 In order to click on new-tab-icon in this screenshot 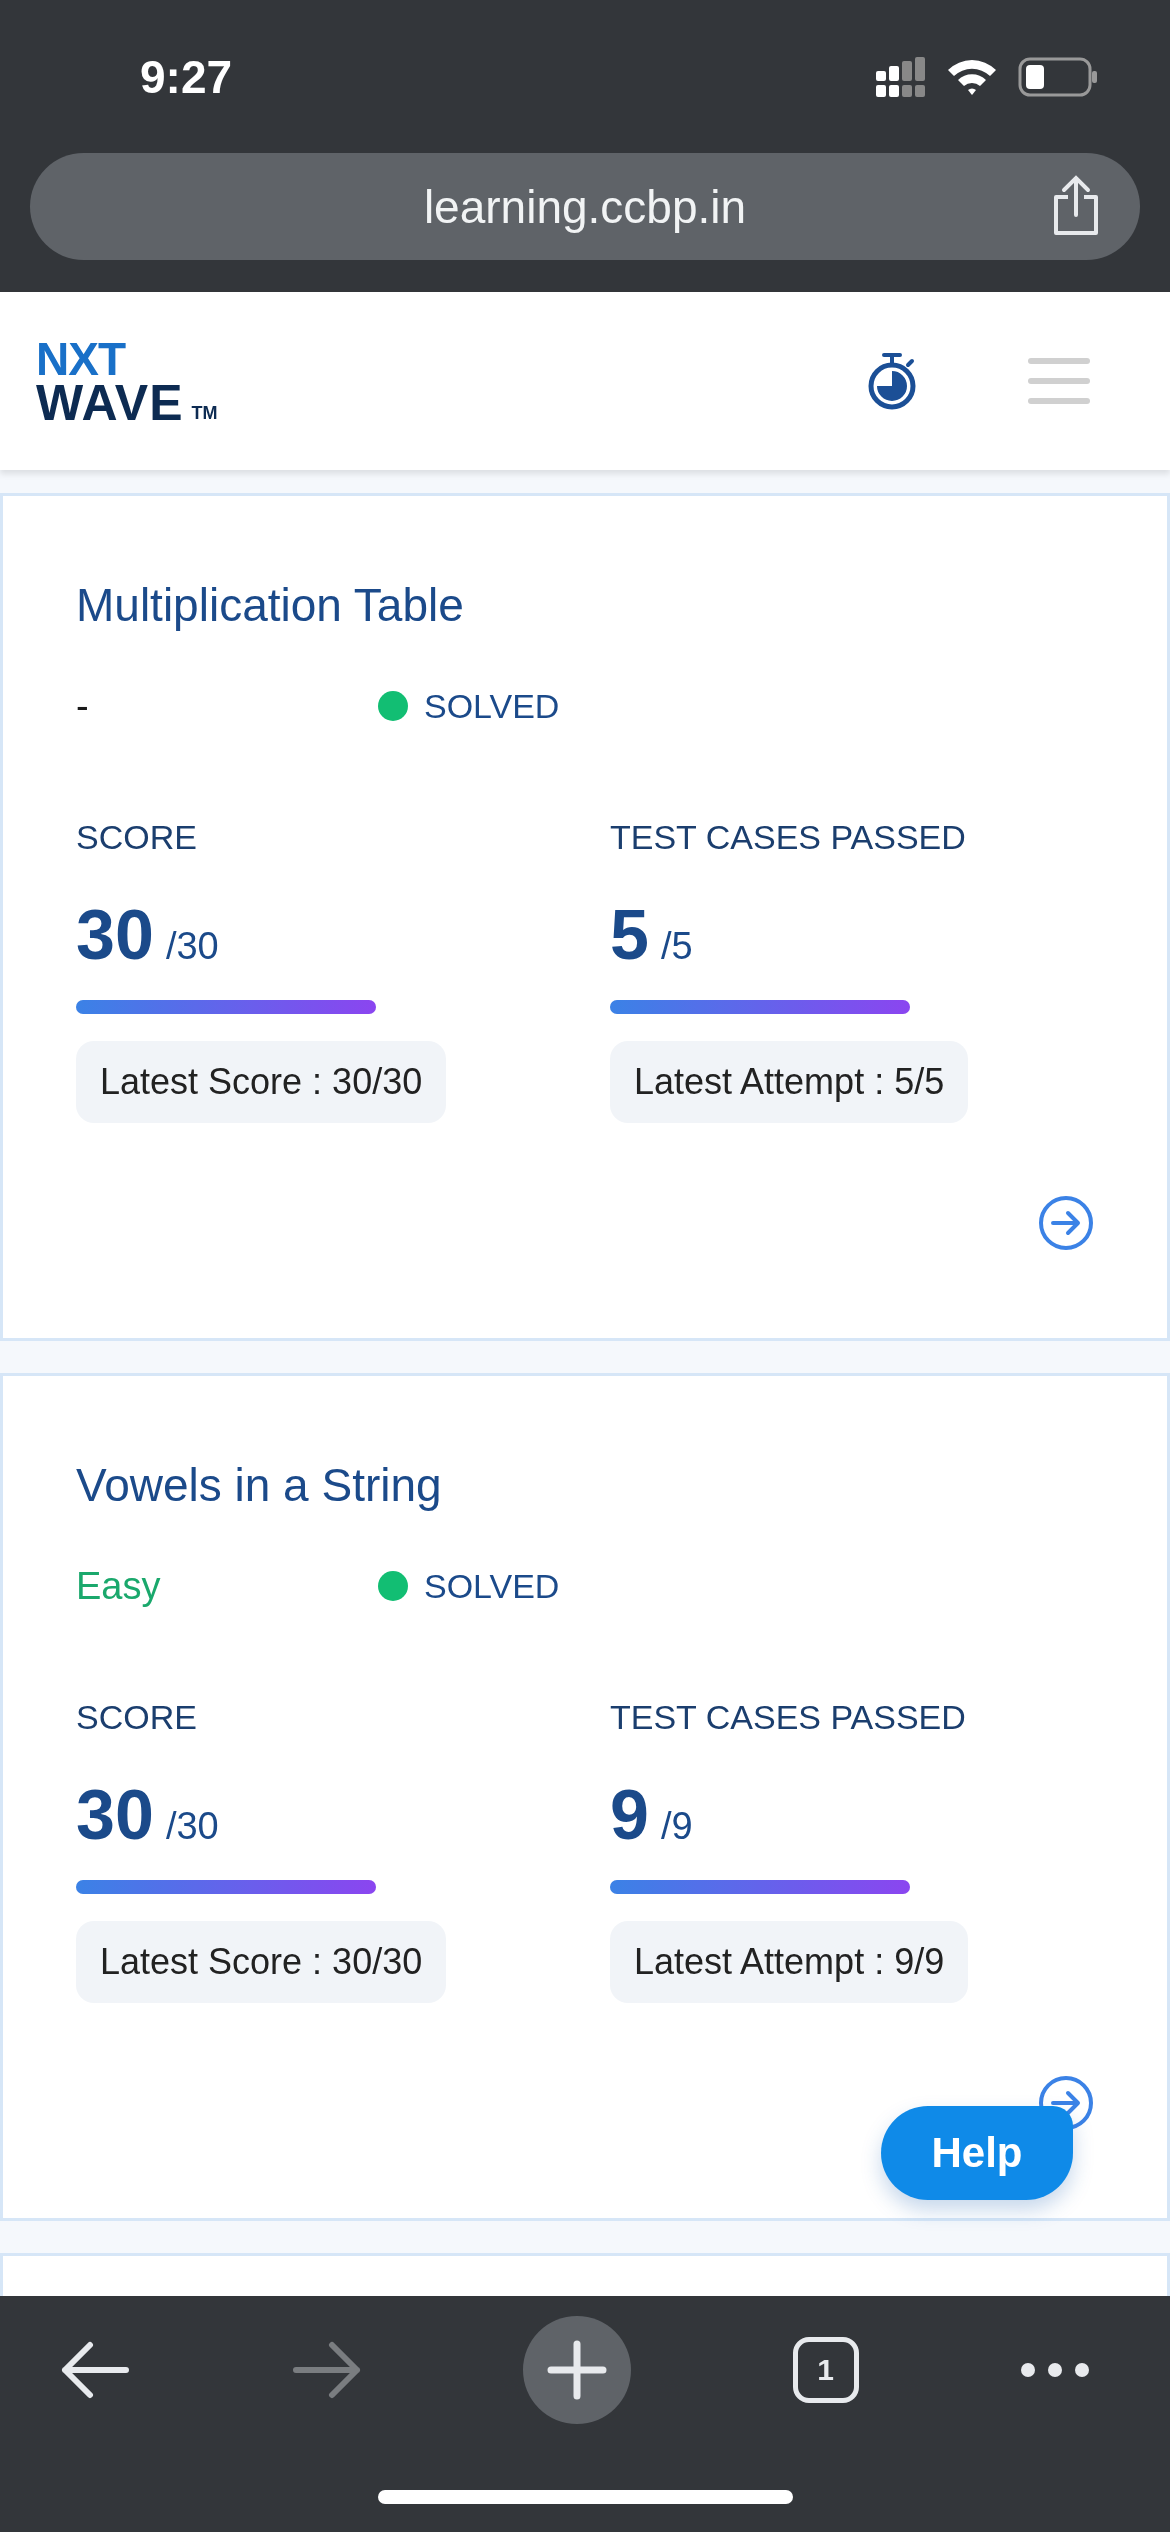, I will do `click(577, 2370)`.